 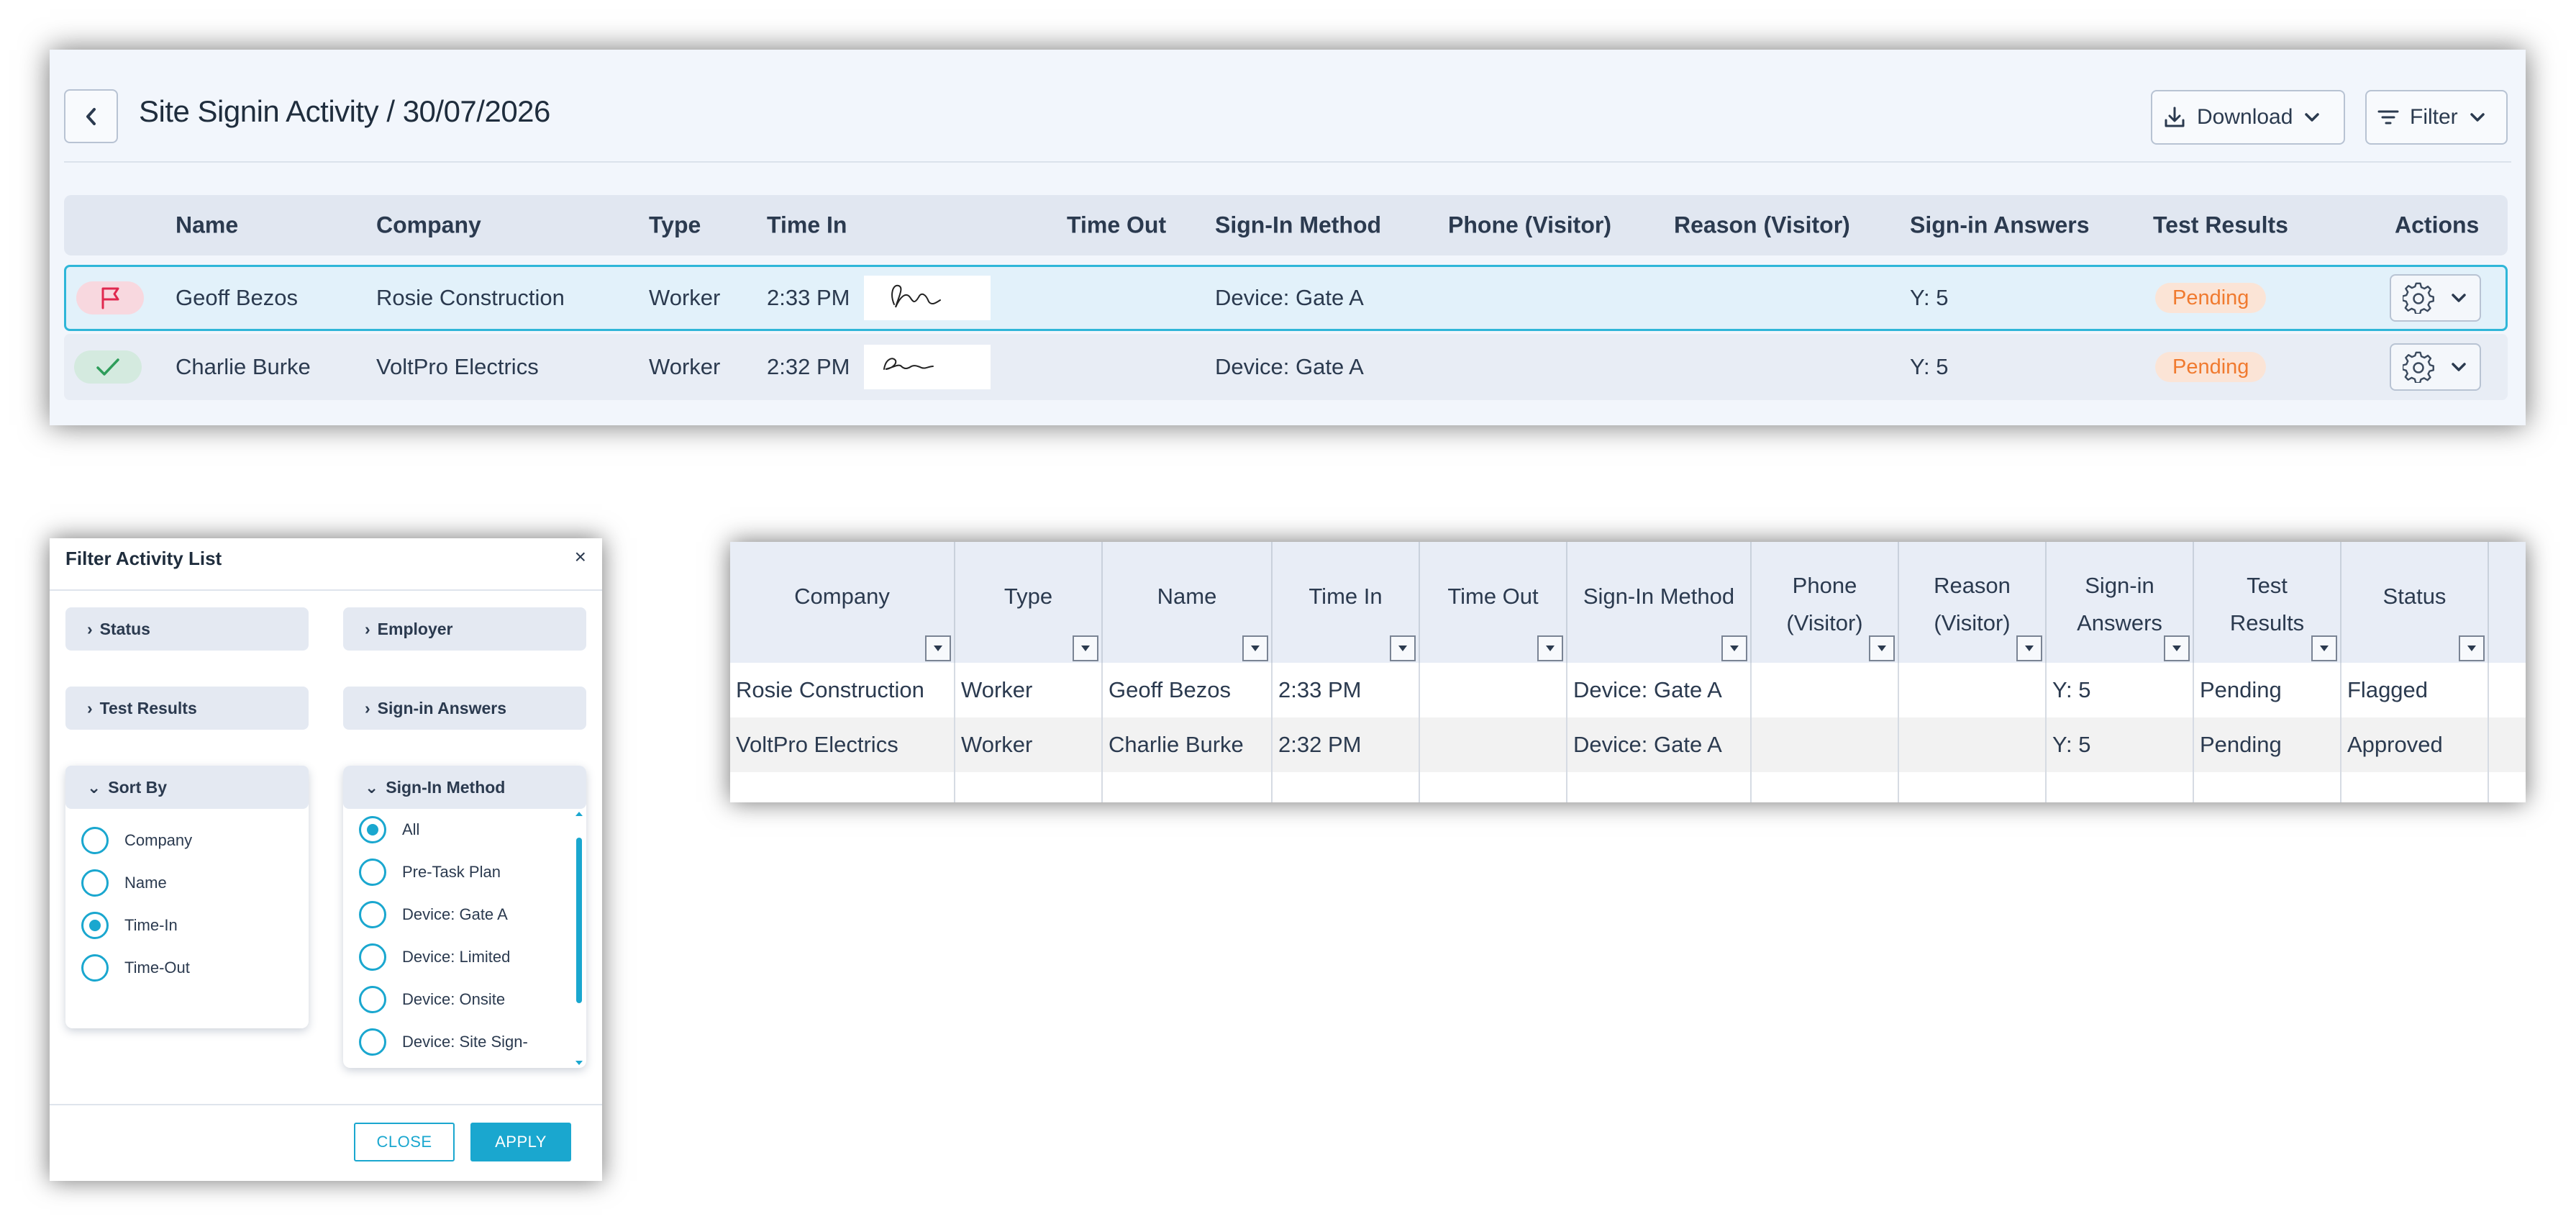 I want to click on apply-button: APPLY, so click(x=520, y=1142).